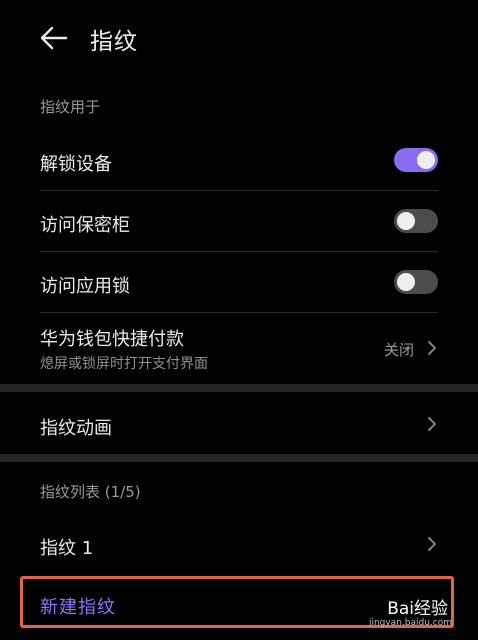 This screenshot has height=640, width=478. What do you see at coordinates (399, 350) in the screenshot?
I see `wallet-quick-pay-value: 关闭` at bounding box center [399, 350].